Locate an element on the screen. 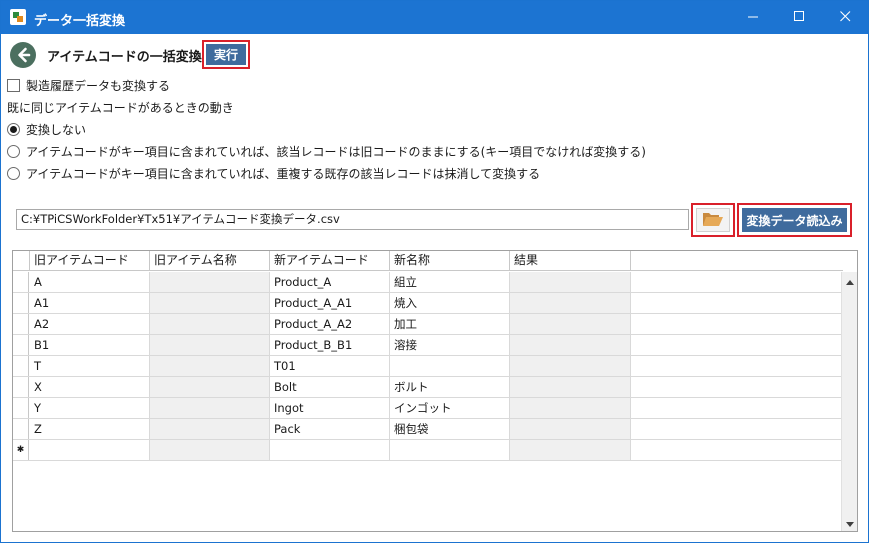  grid-header: 旧アイテムコード 旧アイテム名称 新アイテムコード 新名称 結果 is located at coordinates (428, 261).